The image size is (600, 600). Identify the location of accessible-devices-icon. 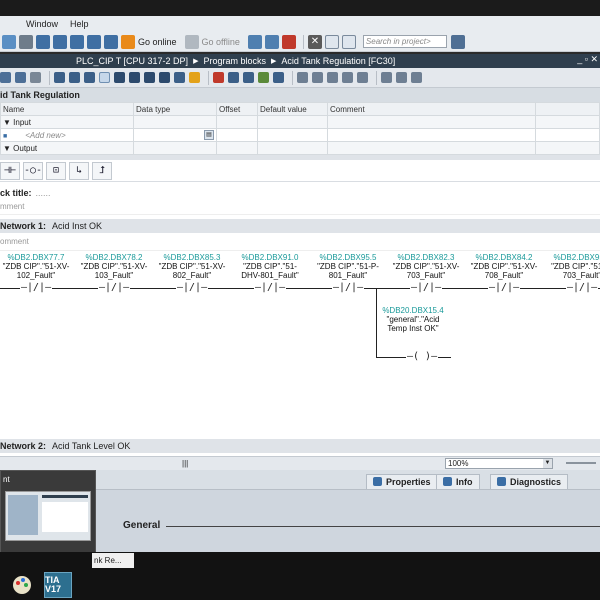
(254, 41).